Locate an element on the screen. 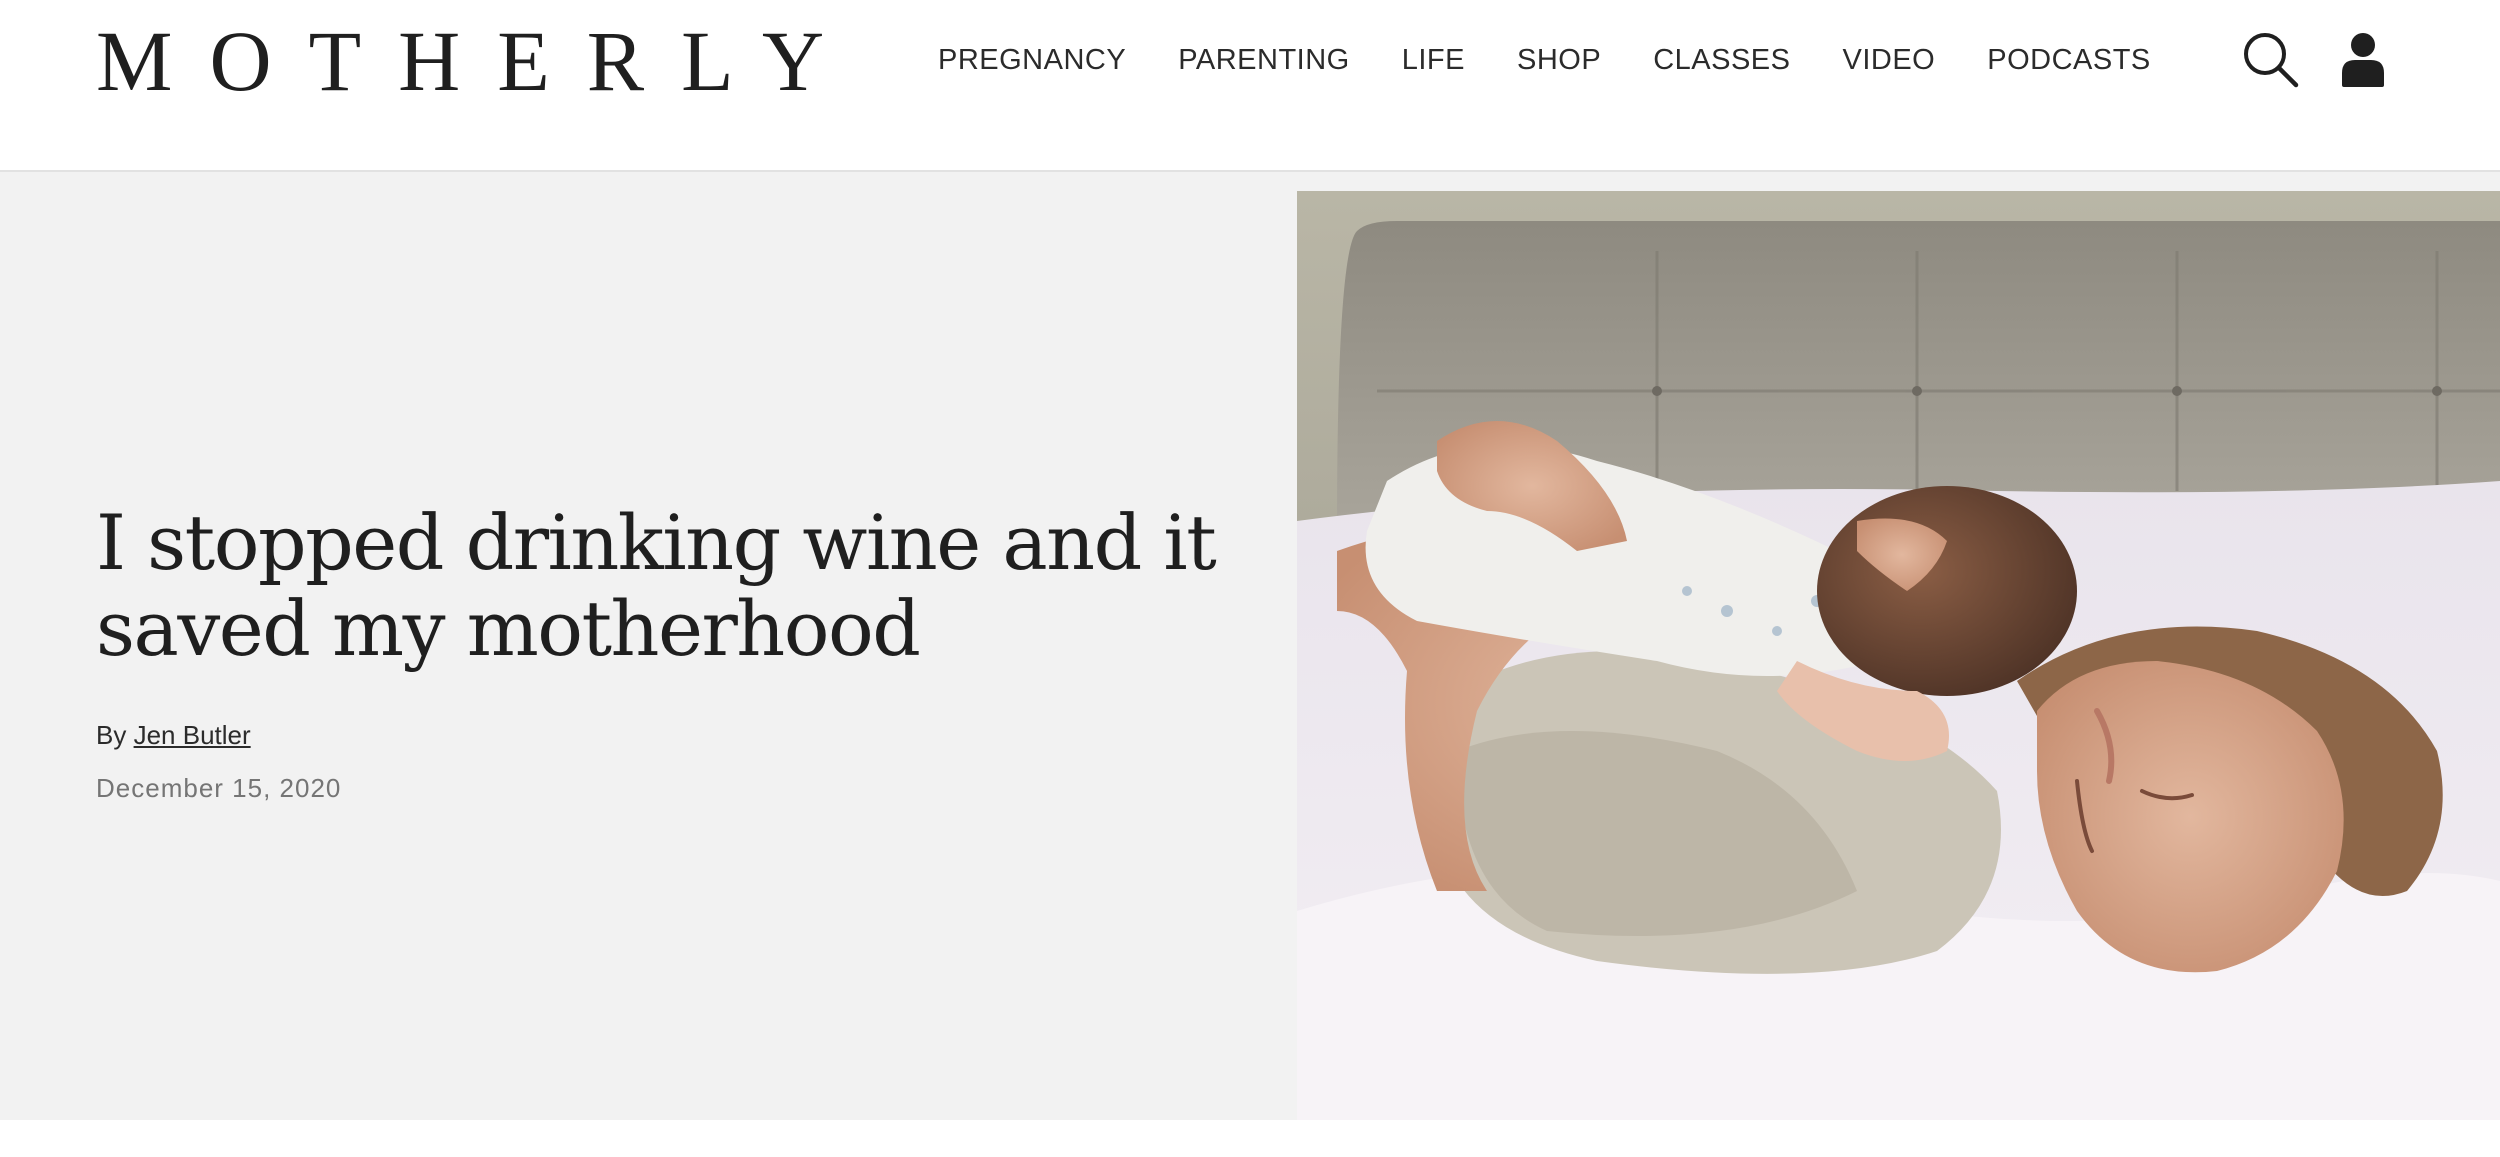 The height and width of the screenshot is (1157, 2500). author-link: Jen Butler is located at coordinates (192, 735).